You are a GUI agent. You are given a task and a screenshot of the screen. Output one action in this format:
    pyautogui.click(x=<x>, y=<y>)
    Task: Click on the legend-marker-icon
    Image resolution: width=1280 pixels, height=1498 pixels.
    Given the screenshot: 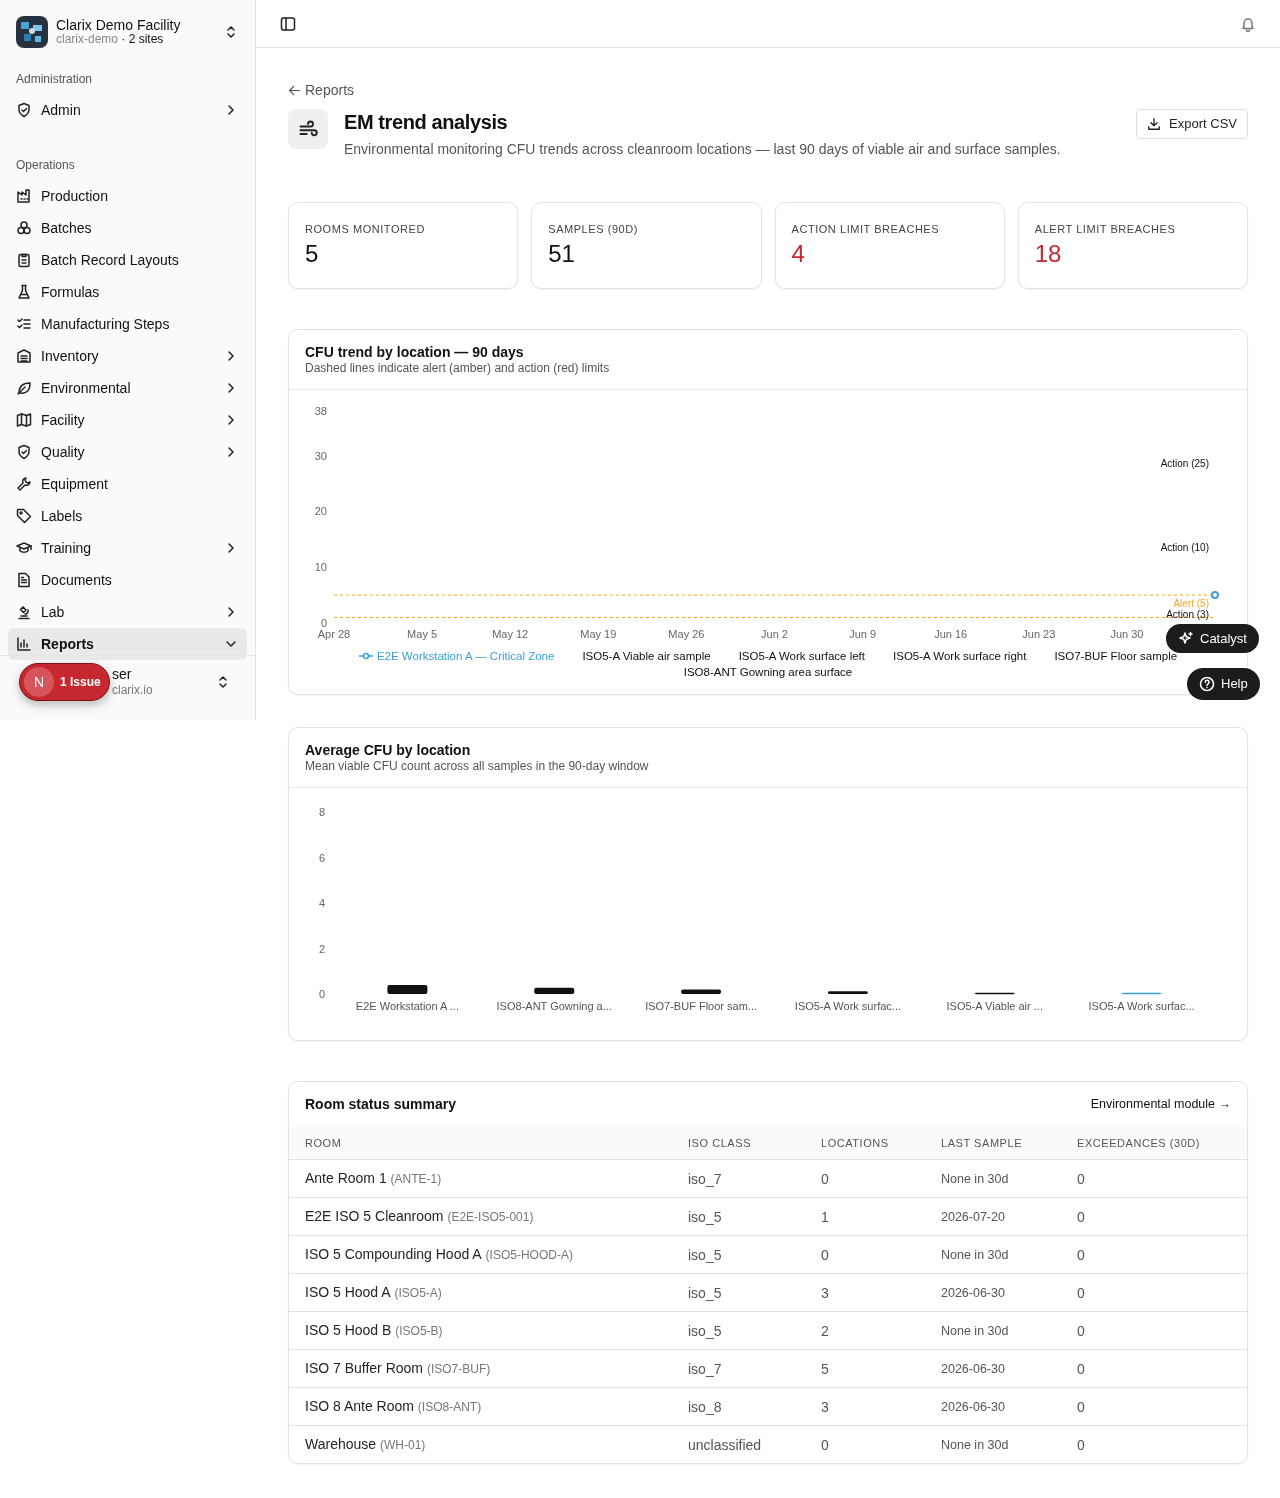 What is the action you would take?
    pyautogui.click(x=365, y=655)
    